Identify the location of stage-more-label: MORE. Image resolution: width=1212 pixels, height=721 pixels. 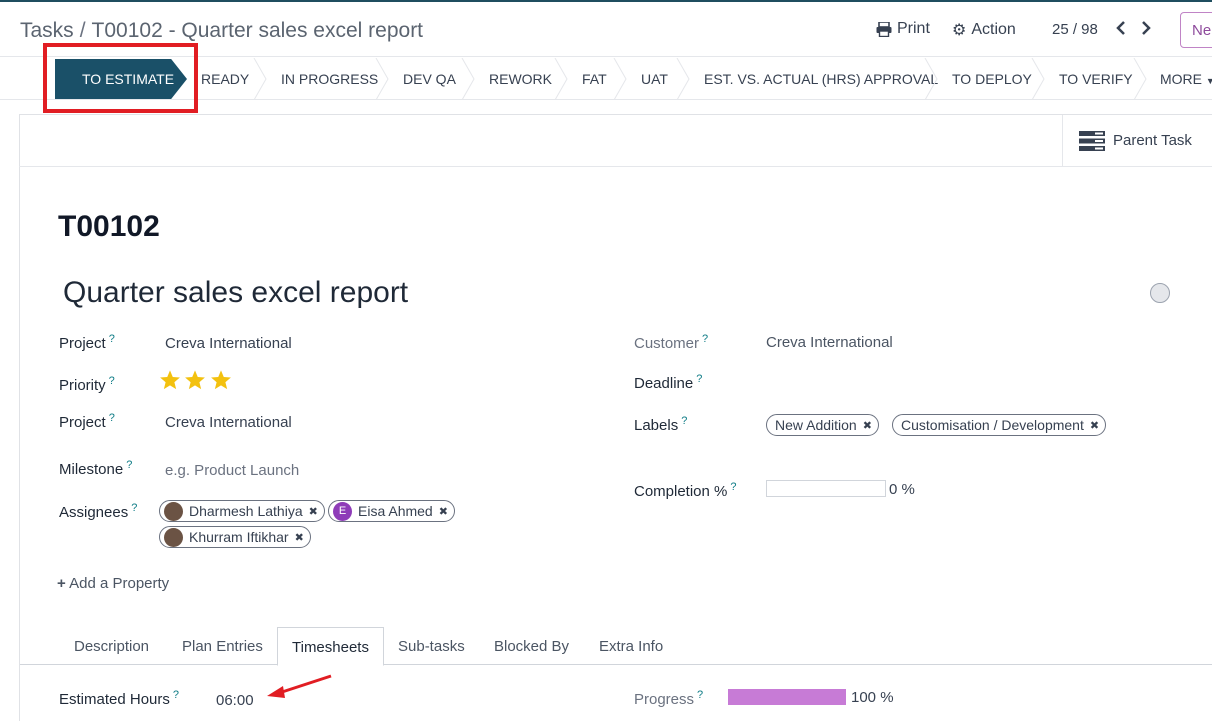
(1181, 79).